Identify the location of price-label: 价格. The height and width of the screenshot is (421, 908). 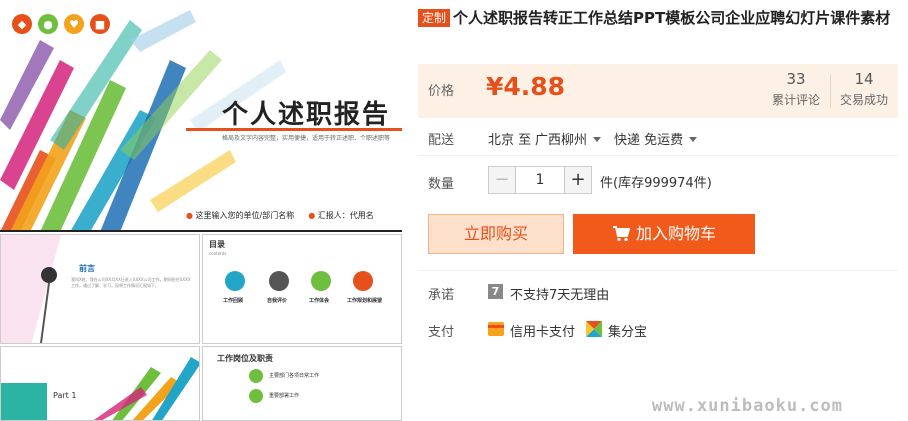
(441, 91).